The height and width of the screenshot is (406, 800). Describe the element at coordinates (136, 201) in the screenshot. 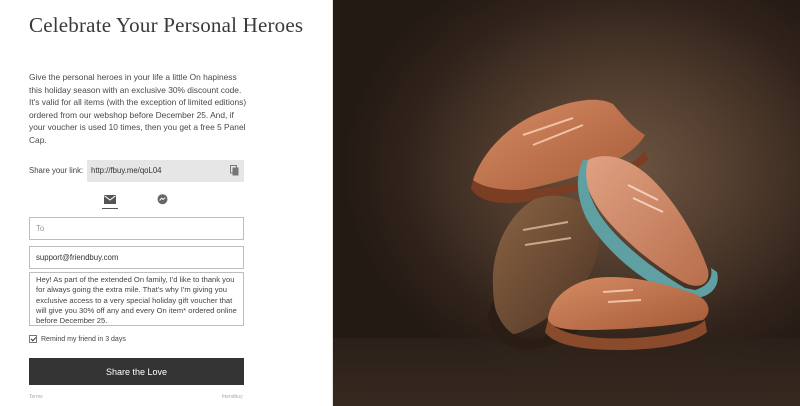

I see `share-channel-tabs` at that location.